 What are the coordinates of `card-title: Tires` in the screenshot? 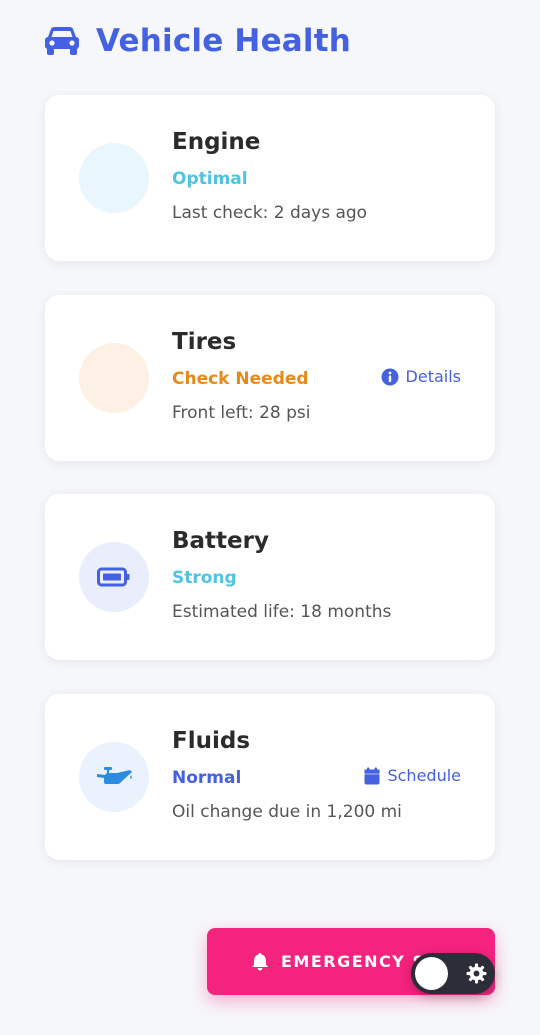 It's located at (204, 342).